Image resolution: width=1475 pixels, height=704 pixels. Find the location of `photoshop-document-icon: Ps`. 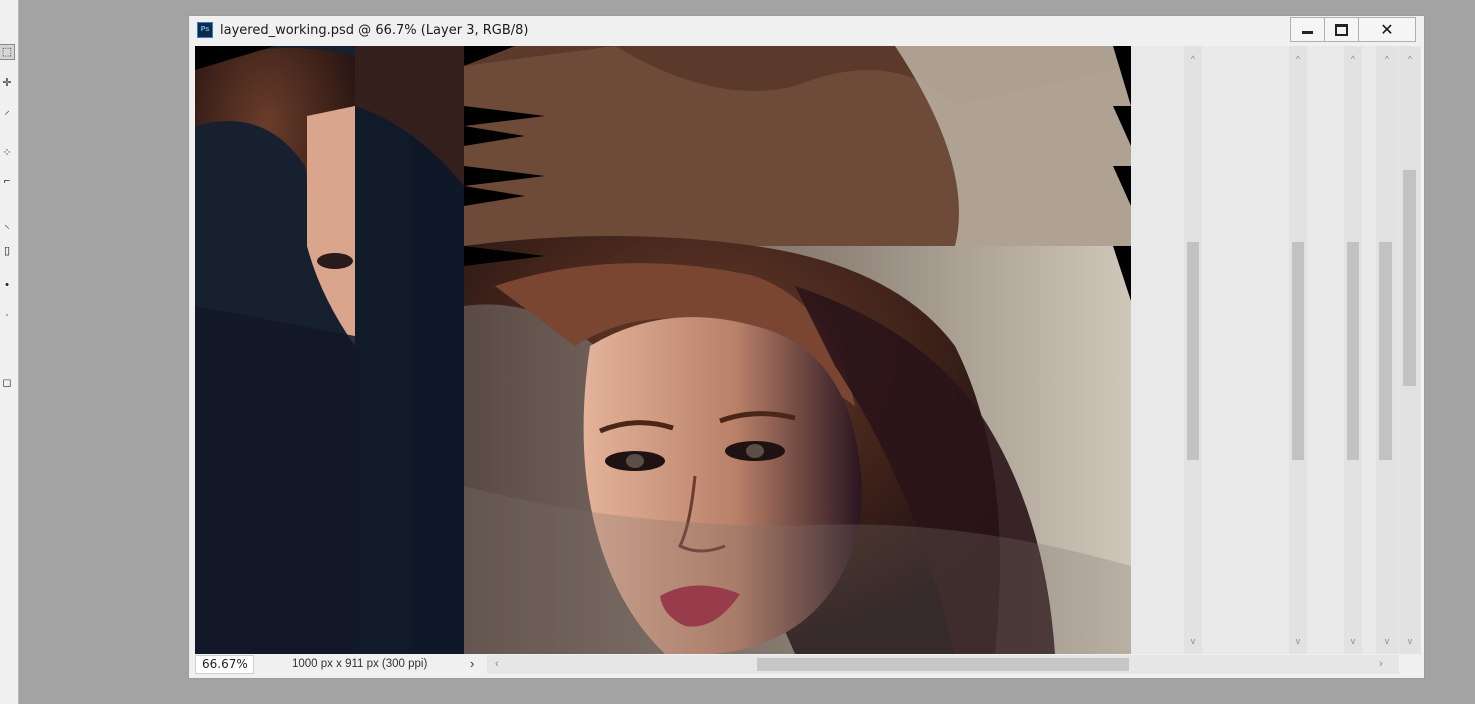

photoshop-document-icon: Ps is located at coordinates (205, 30).